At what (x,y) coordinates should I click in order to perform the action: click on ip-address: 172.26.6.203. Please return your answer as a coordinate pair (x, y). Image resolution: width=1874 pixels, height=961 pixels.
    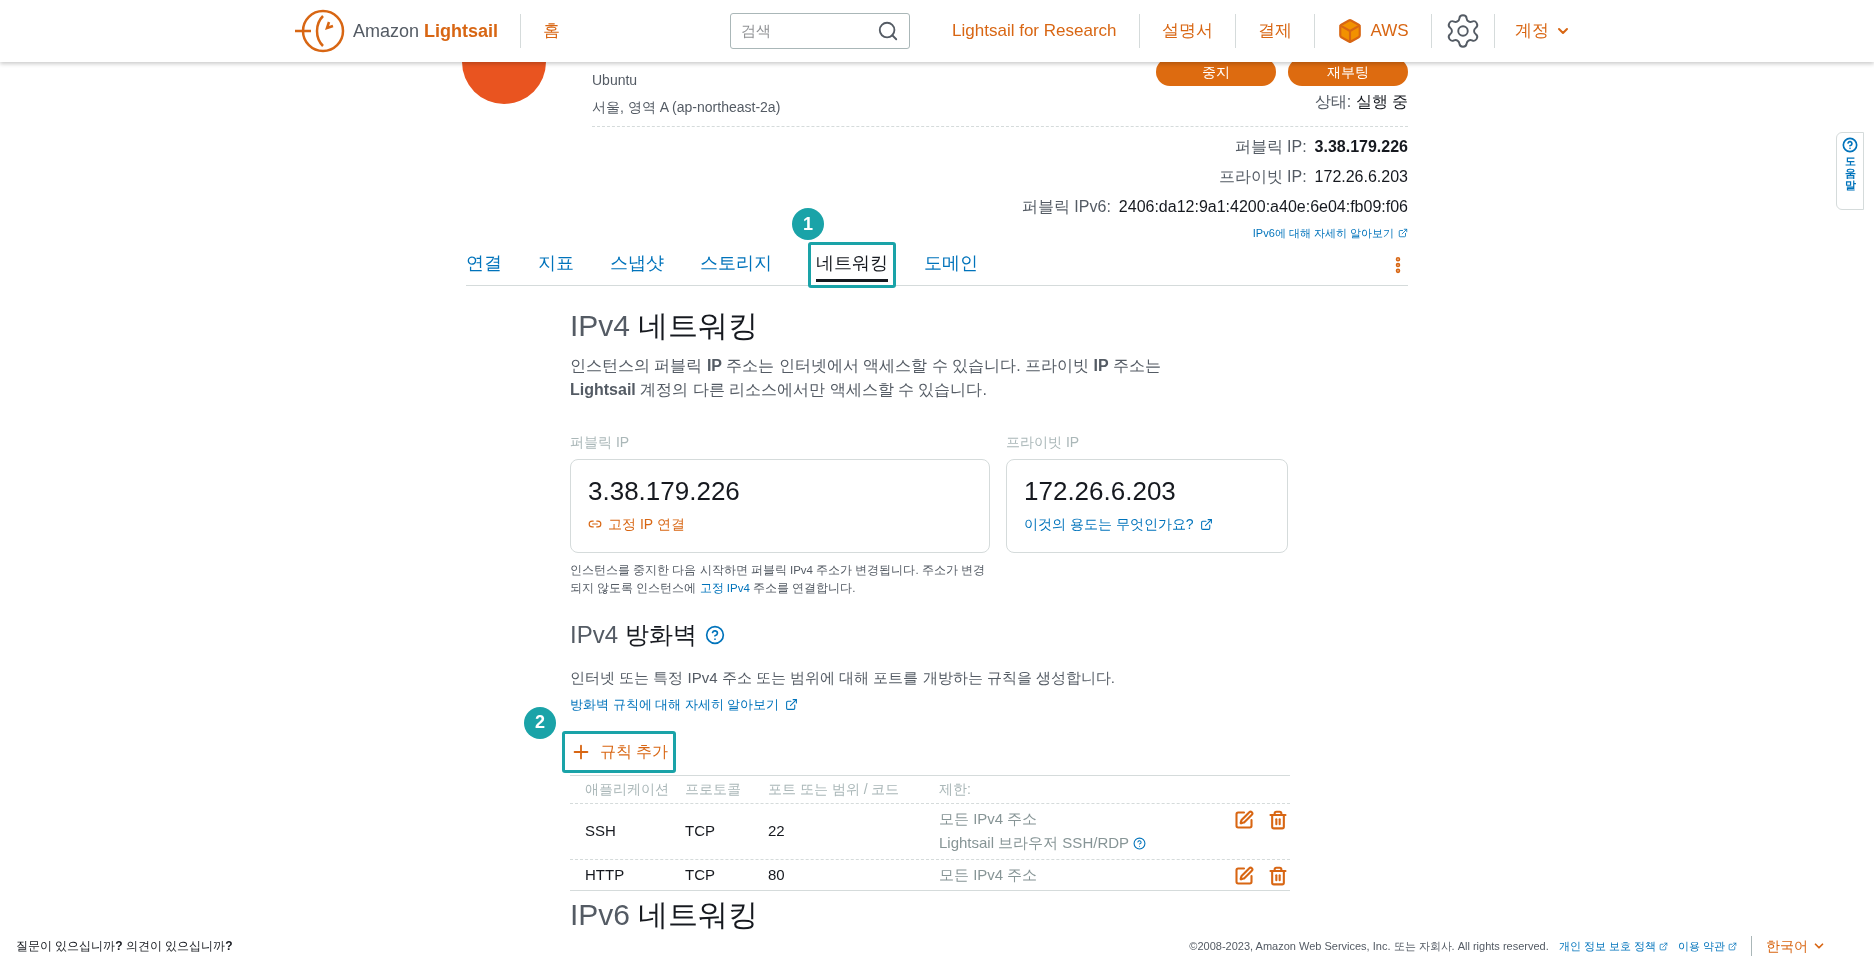
    Looking at the image, I should click on (1100, 490).